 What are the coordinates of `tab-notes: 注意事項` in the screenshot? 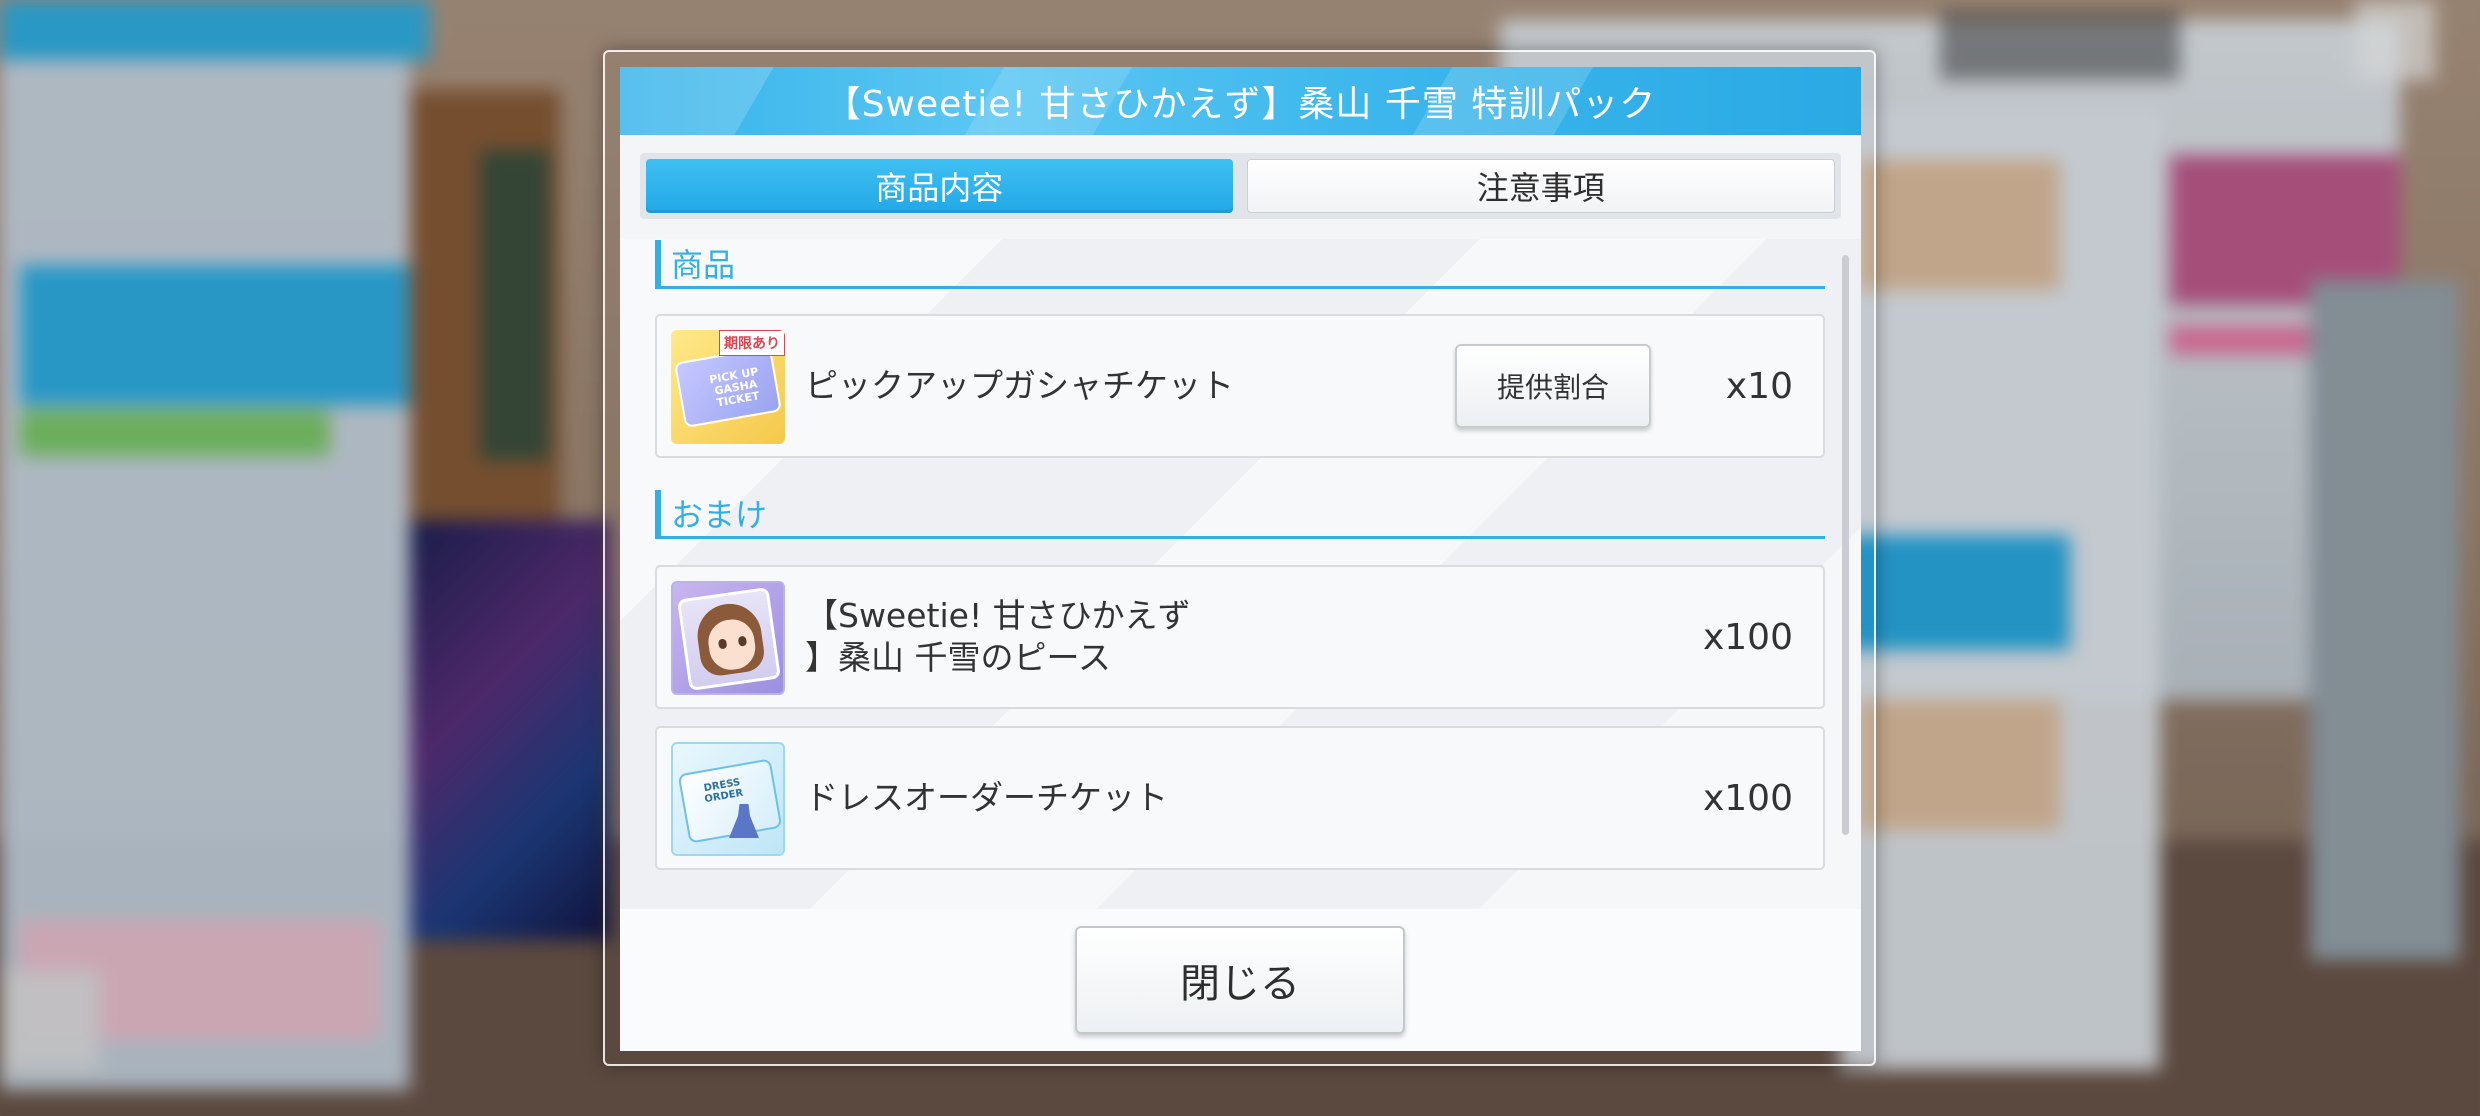 It's located at (1540, 186).